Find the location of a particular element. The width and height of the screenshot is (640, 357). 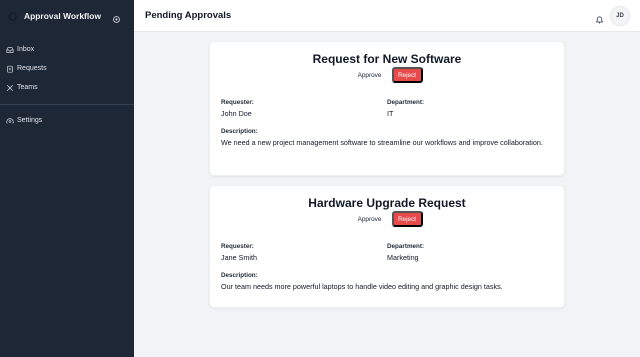

gear-icon is located at coordinates (116, 17).